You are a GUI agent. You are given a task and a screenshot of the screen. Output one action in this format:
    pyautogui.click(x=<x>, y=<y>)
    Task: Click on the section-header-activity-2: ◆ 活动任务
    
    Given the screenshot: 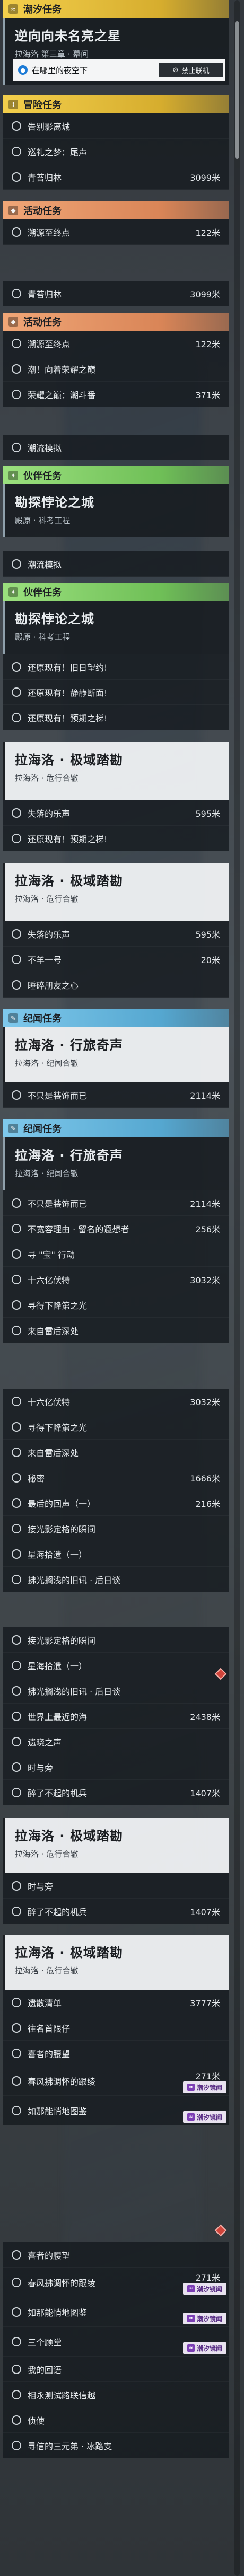 What is the action you would take?
    pyautogui.click(x=116, y=322)
    